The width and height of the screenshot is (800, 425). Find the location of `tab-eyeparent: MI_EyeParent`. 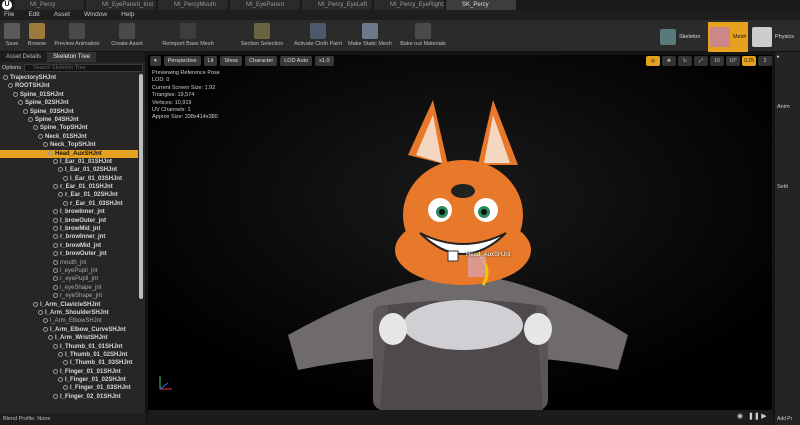

tab-eyeparent: MI_EyeParent is located at coordinates (265, 5).